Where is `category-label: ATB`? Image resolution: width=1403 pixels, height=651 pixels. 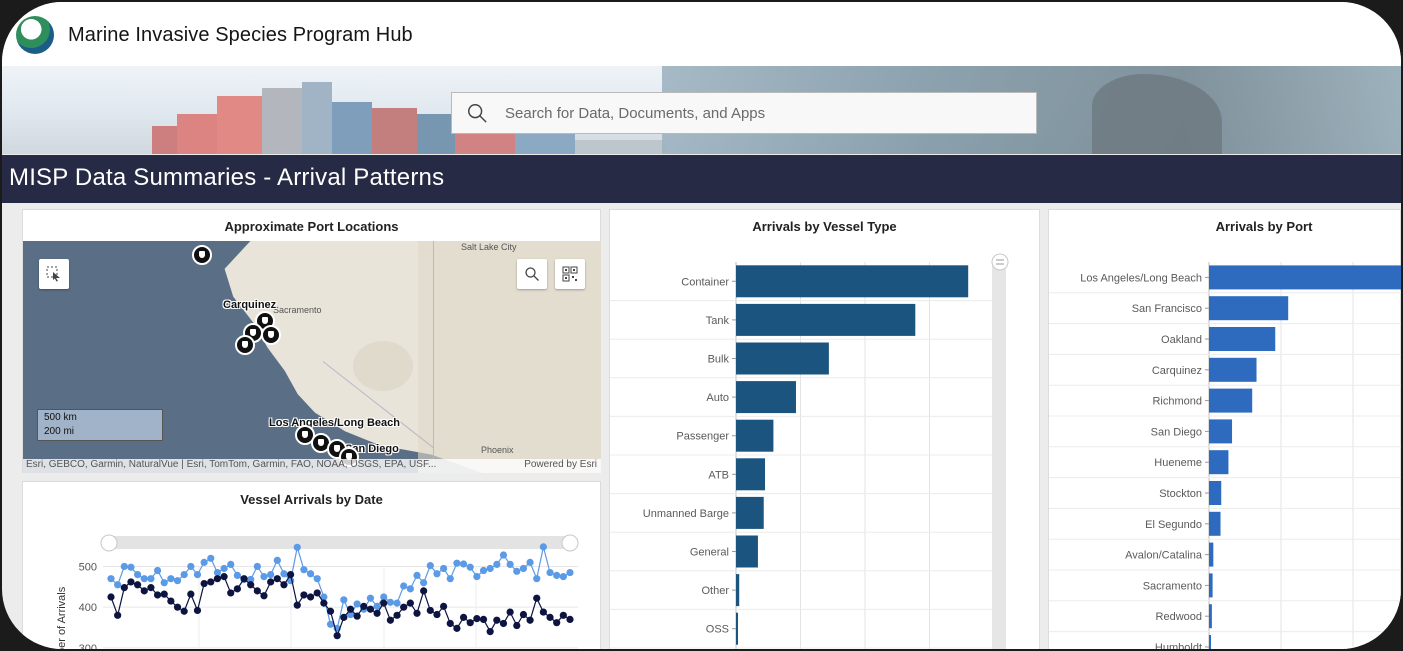
category-label: ATB is located at coordinates (718, 475).